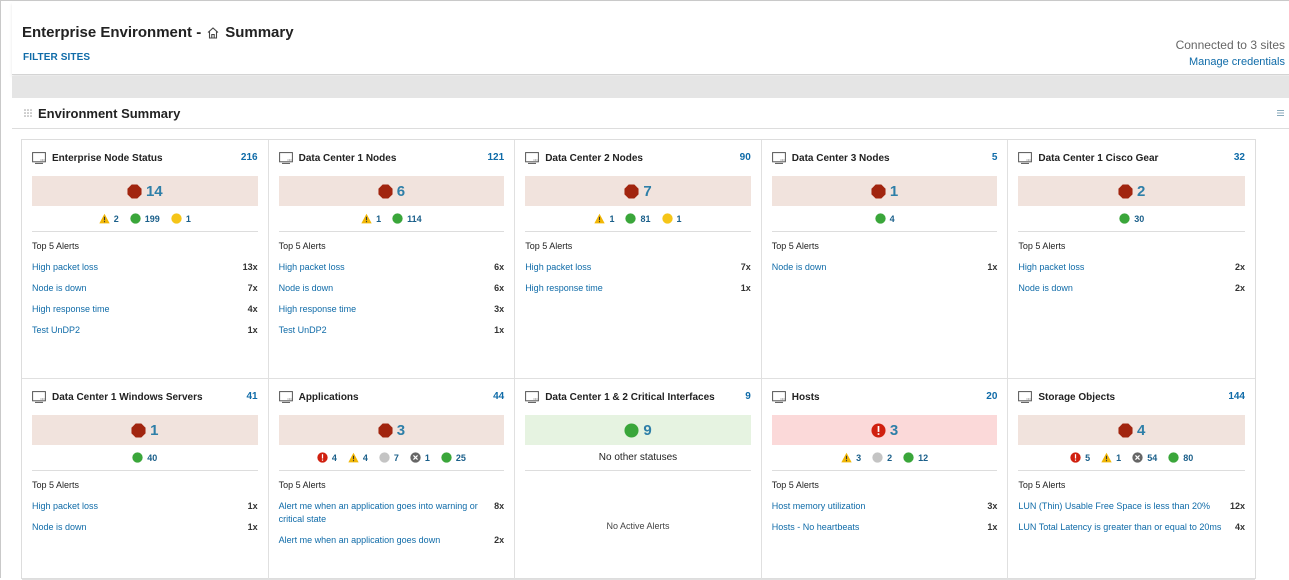 This screenshot has height=580, width=1289. Describe the element at coordinates (391, 191) in the screenshot. I see `tile-main-status-band: 6` at that location.